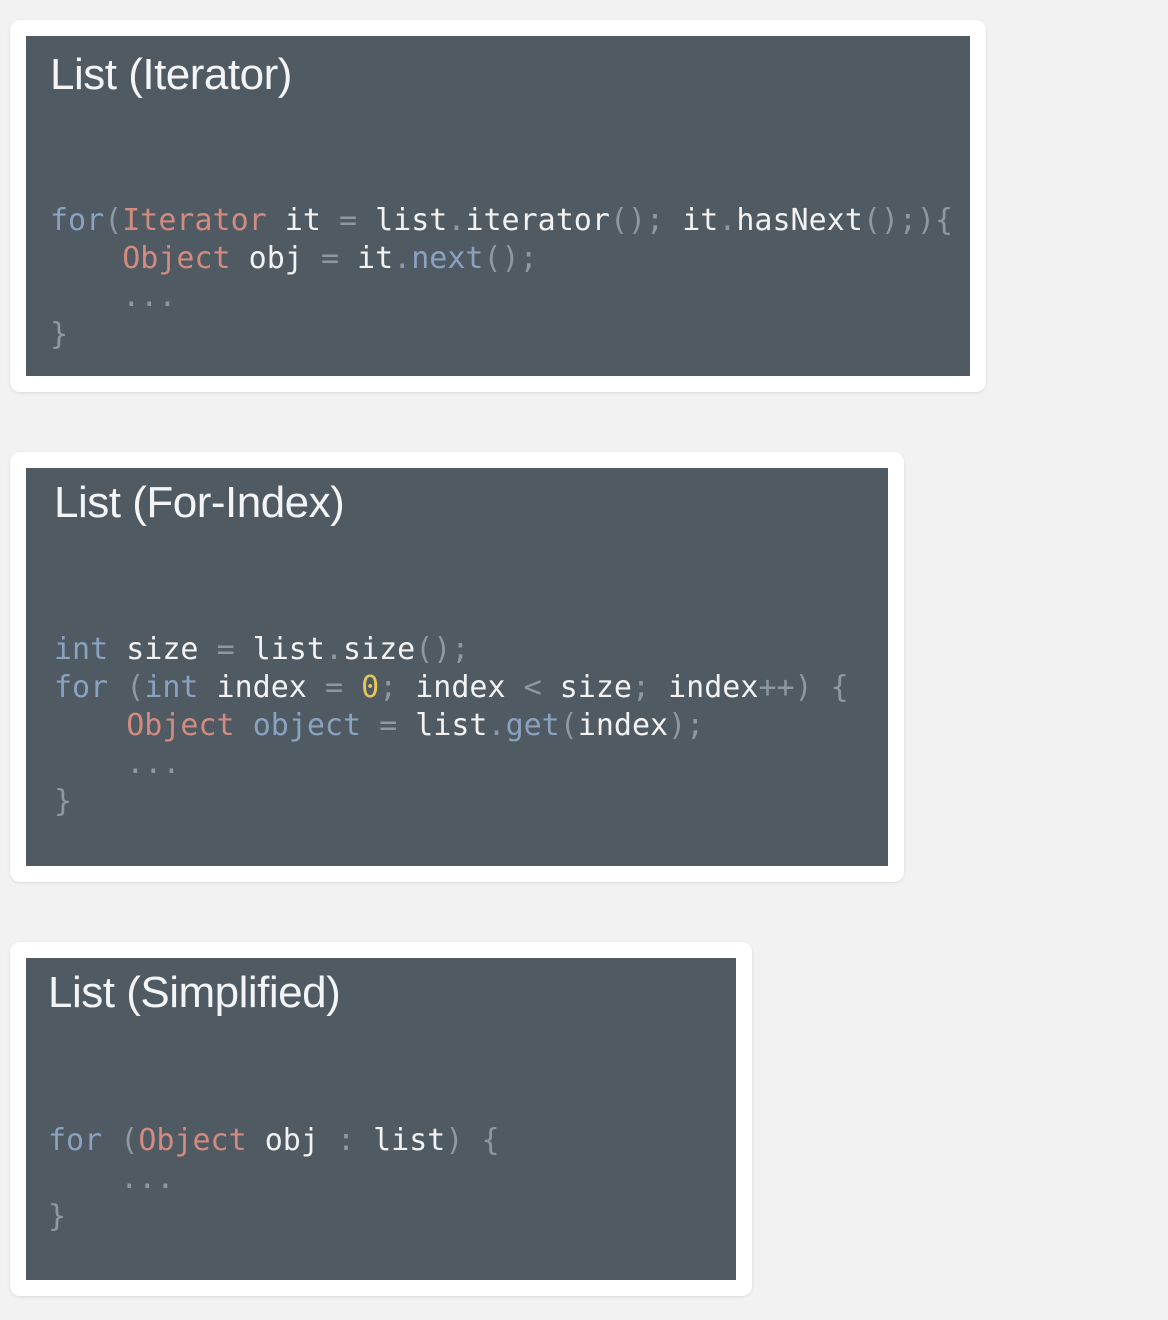  I want to click on code-token: ();){, so click(908, 220).